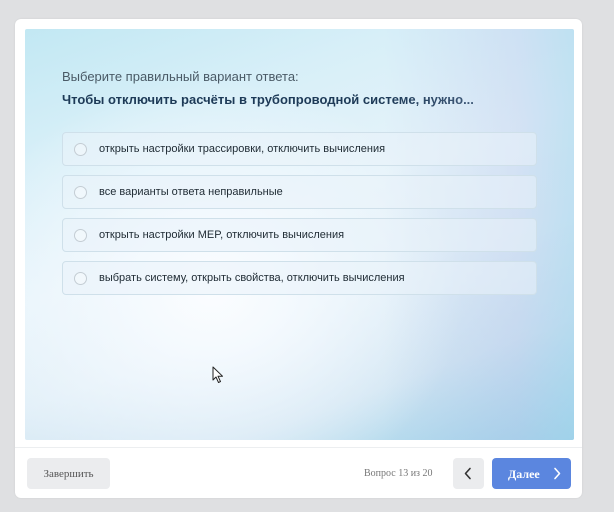  I want to click on answer-option-2: все варианты ответа неправильные, so click(299, 192).